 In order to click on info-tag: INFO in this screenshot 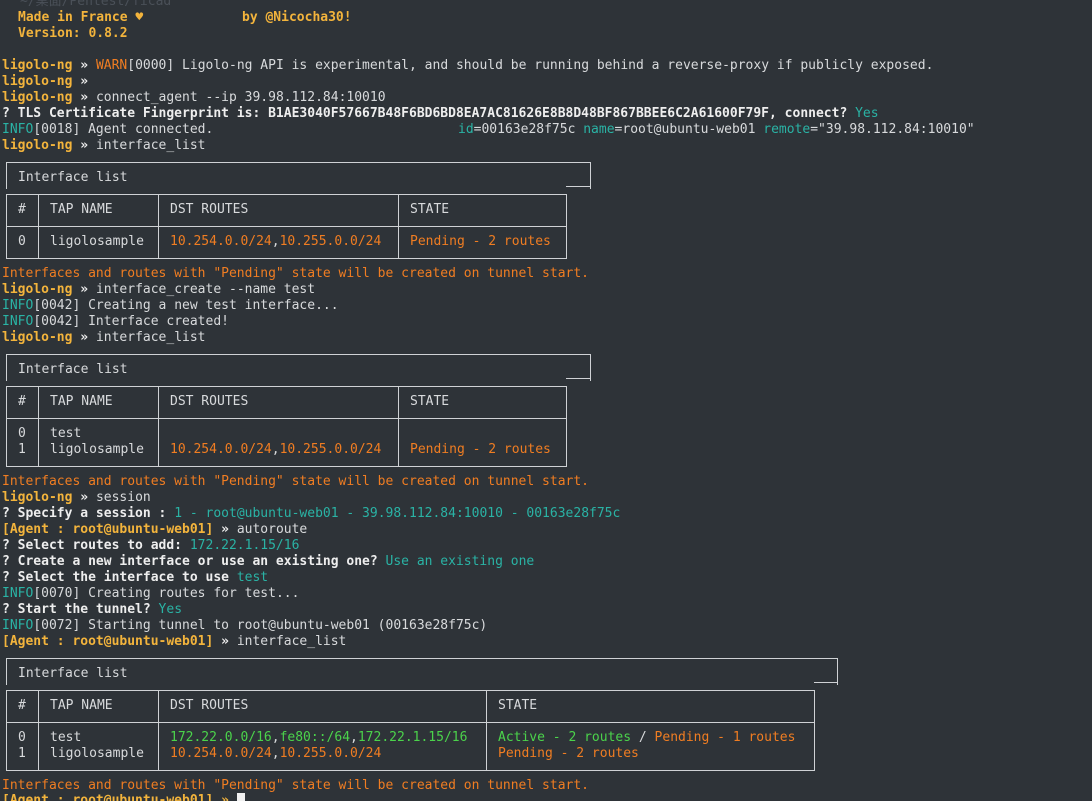, I will do `click(18, 129)`.